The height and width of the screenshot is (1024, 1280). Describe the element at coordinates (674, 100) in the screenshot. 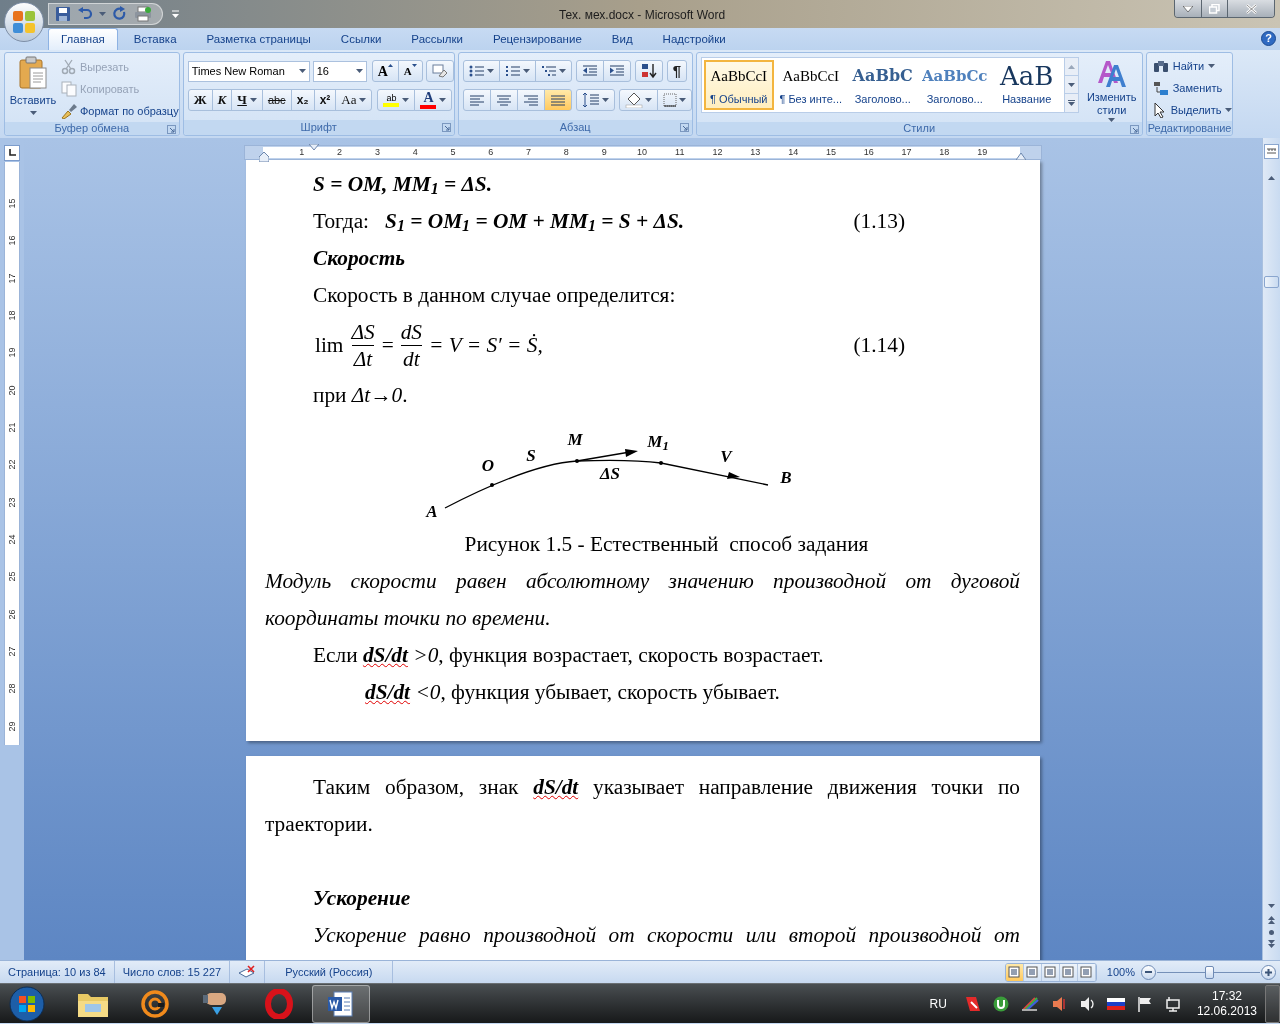

I see `borders-button` at that location.